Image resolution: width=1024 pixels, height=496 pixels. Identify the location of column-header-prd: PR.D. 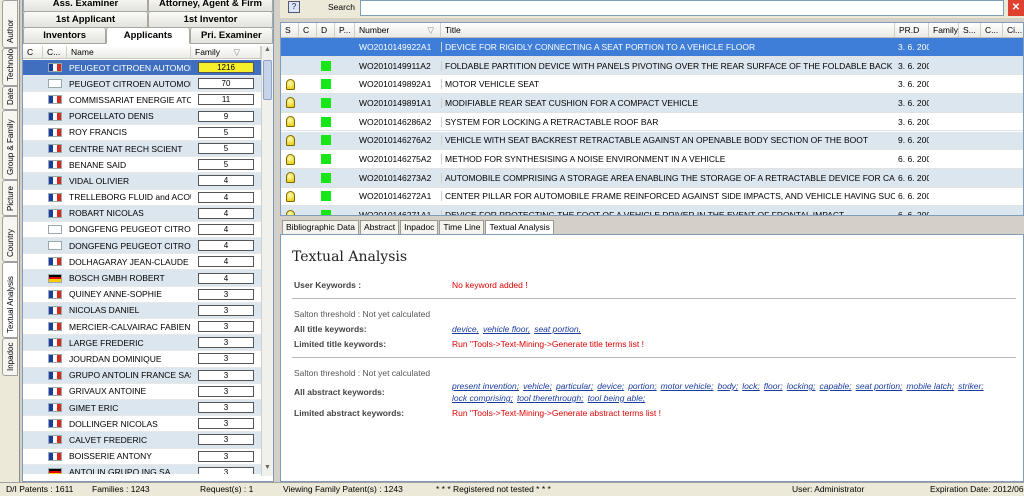
(912, 30).